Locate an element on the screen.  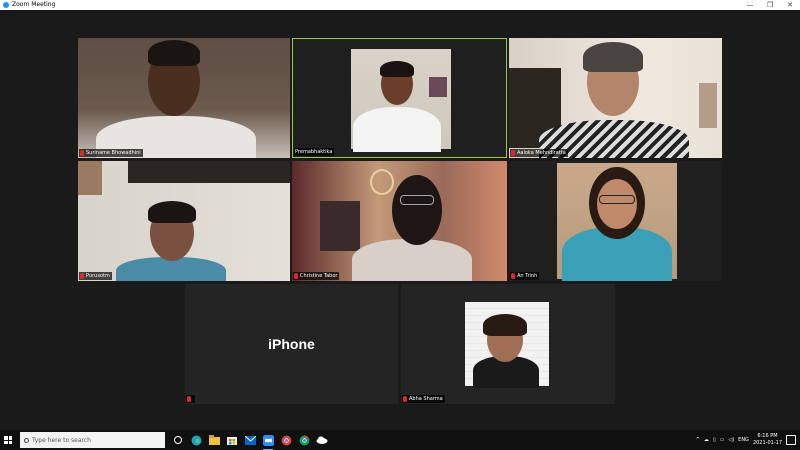
window-controls: — ❐ ✕ is located at coordinates (770, 5).